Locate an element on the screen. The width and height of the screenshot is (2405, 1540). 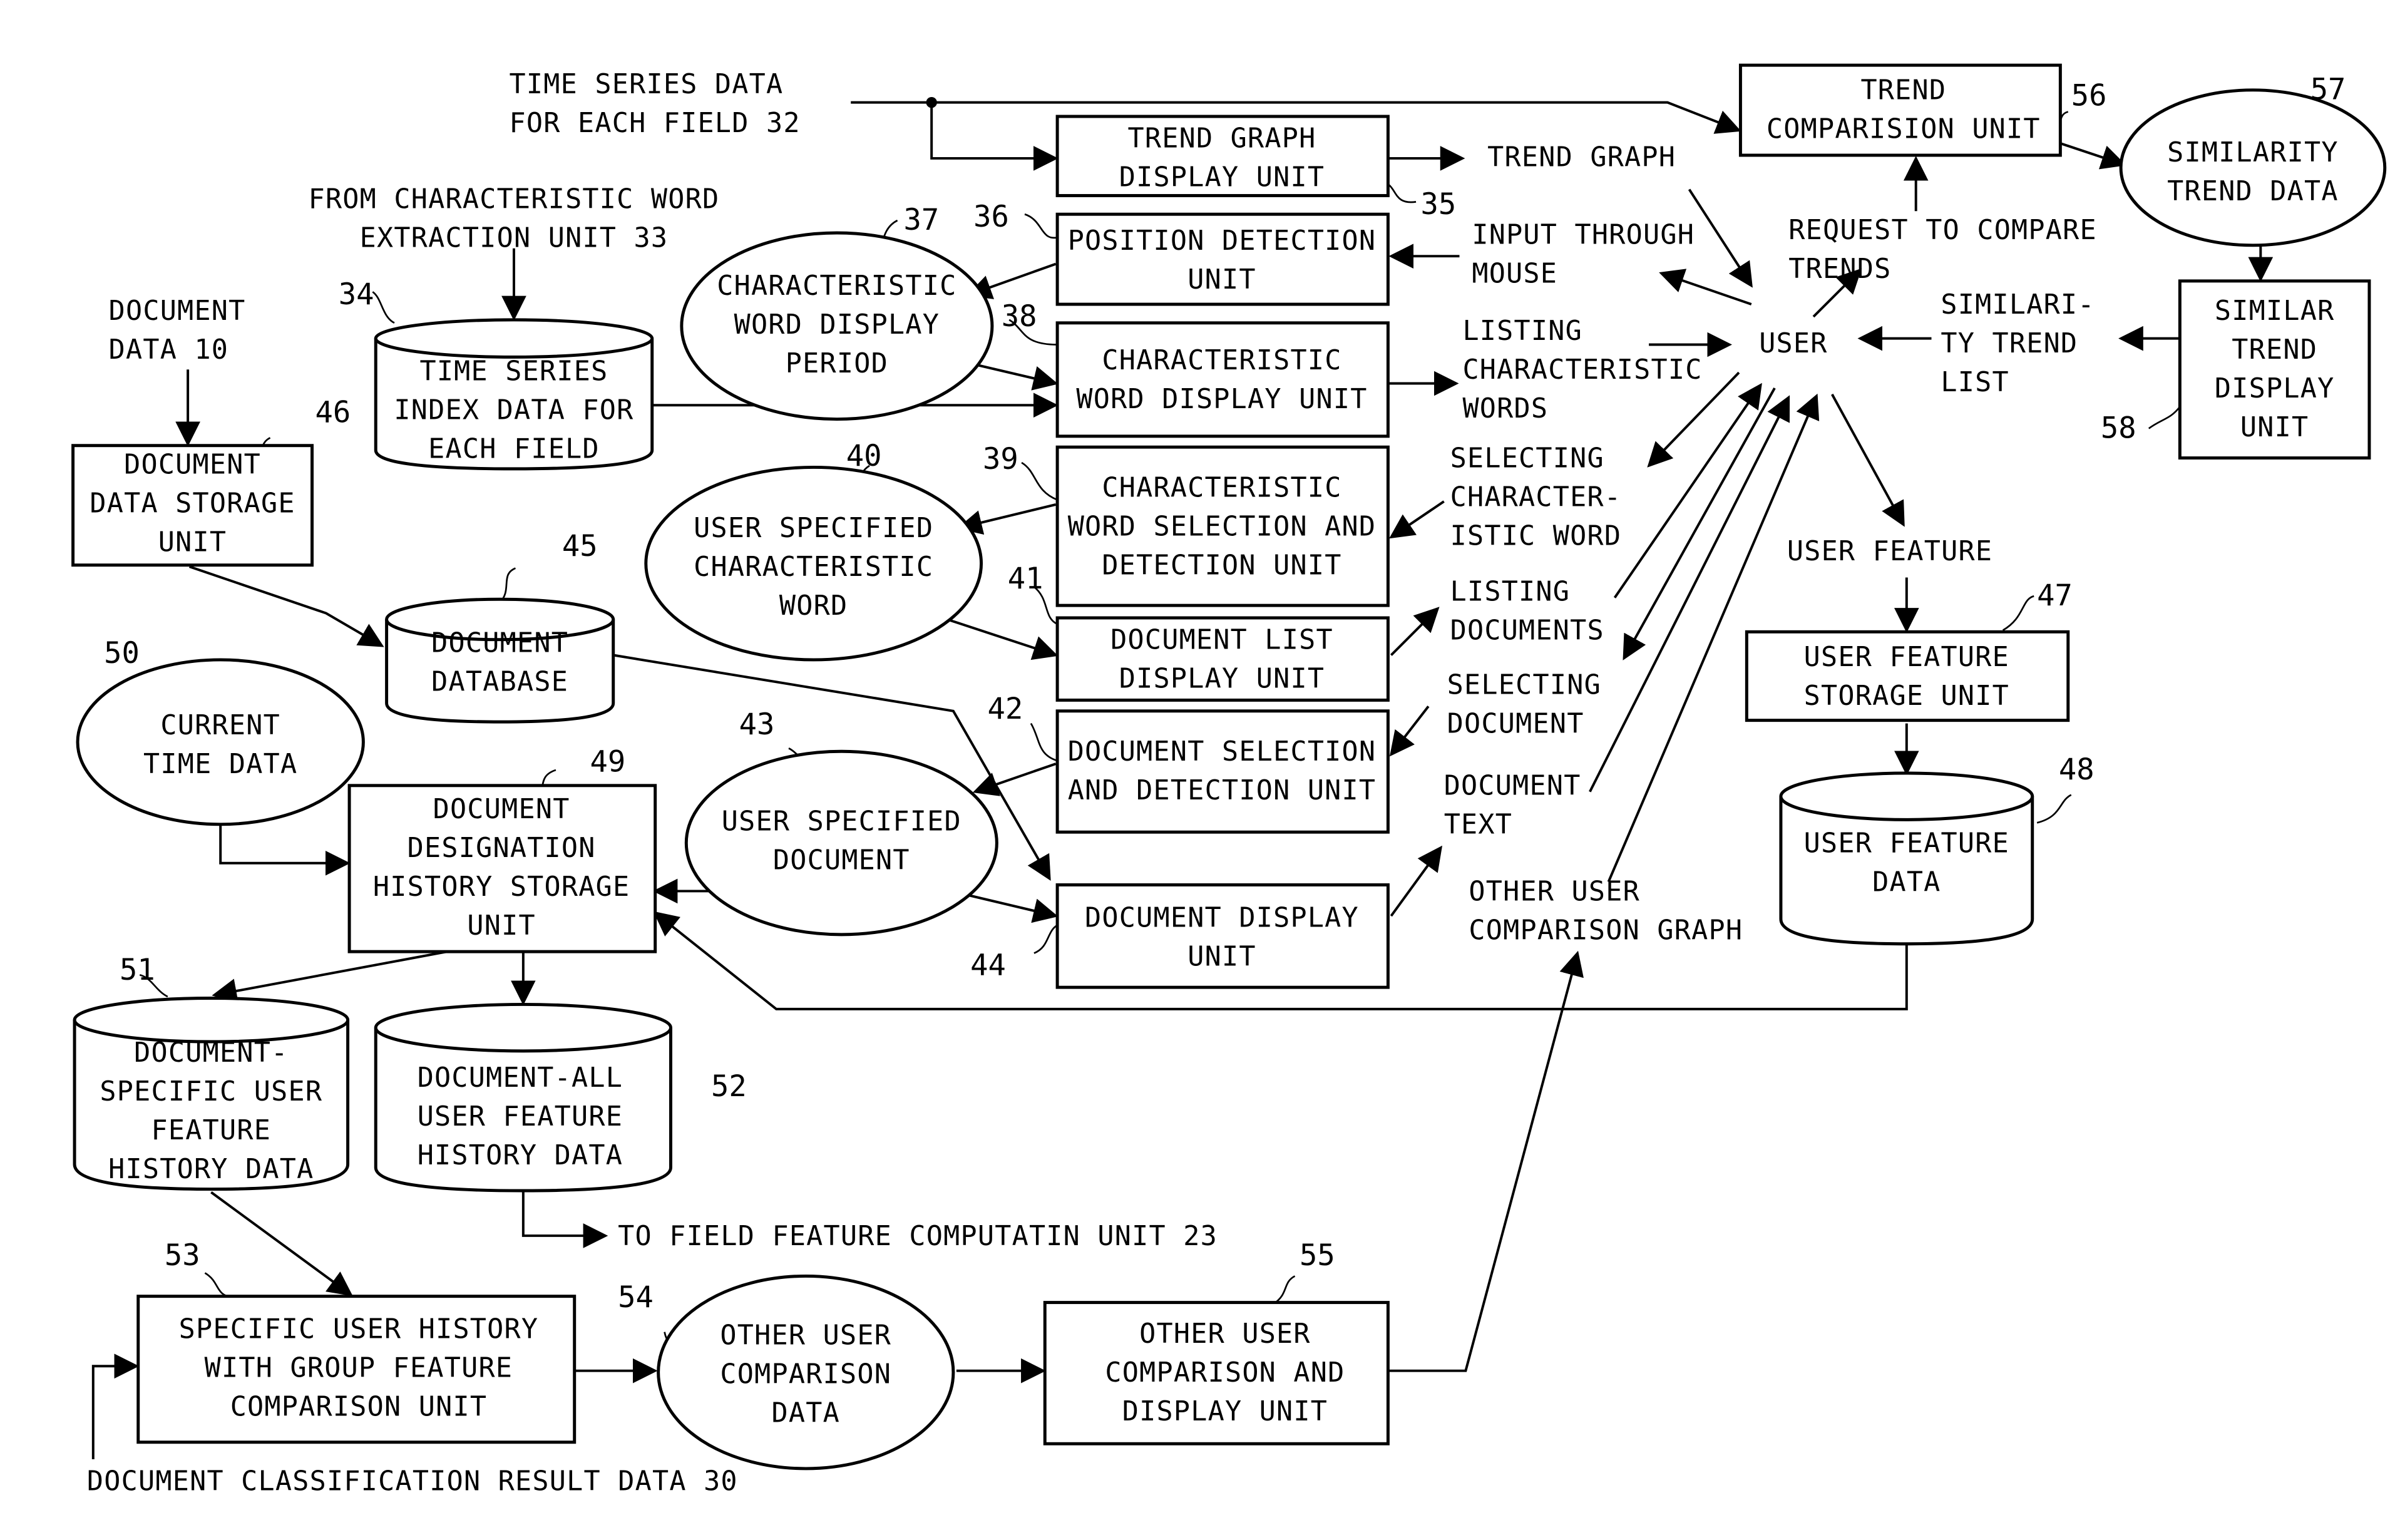
ref-57: 57 is located at coordinates (2328, 90).